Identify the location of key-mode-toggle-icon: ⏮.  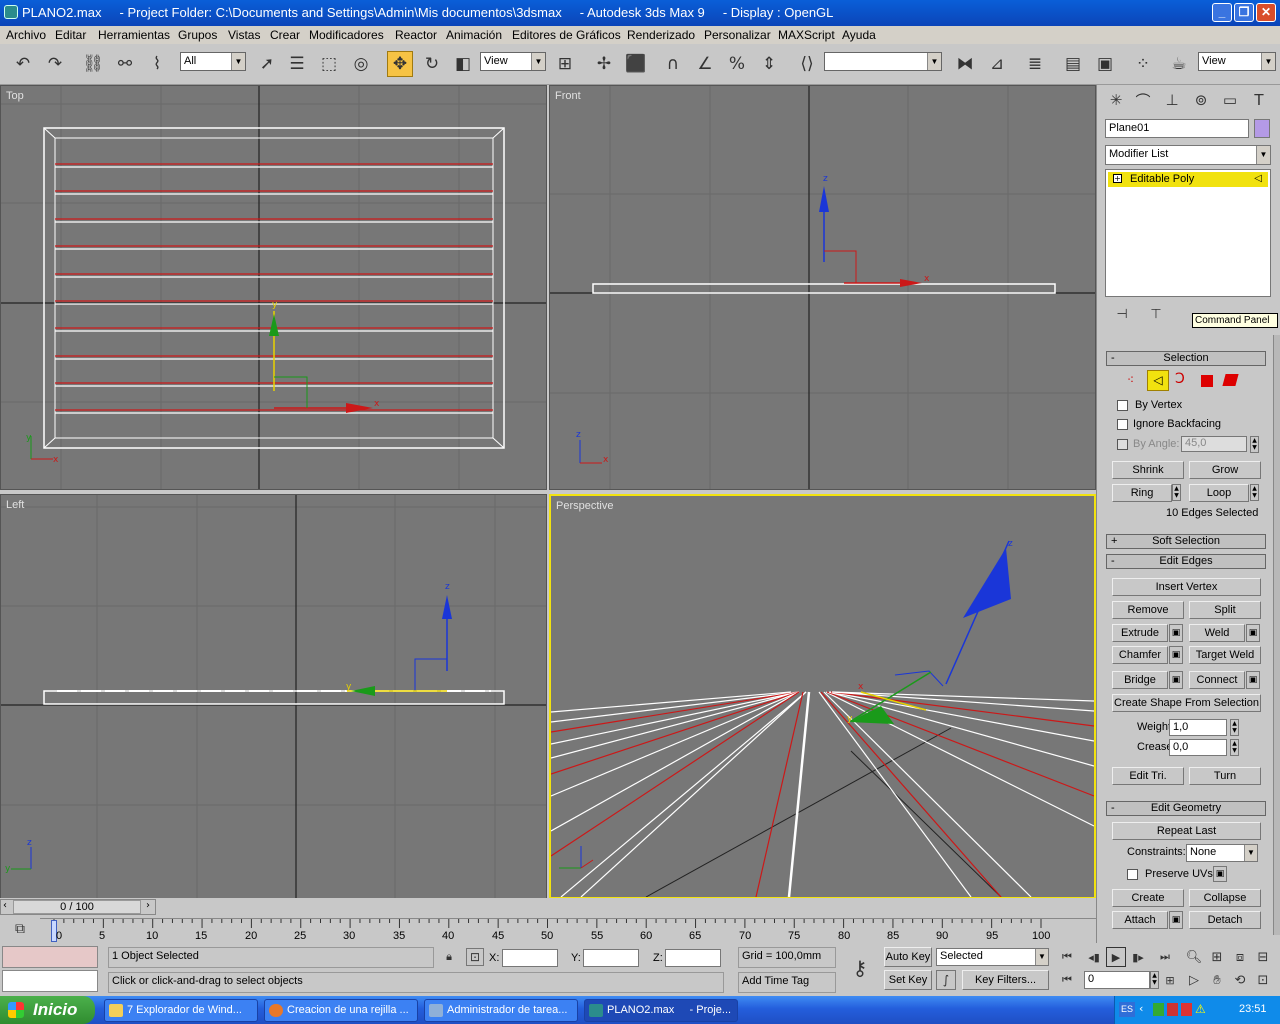
(1067, 980).